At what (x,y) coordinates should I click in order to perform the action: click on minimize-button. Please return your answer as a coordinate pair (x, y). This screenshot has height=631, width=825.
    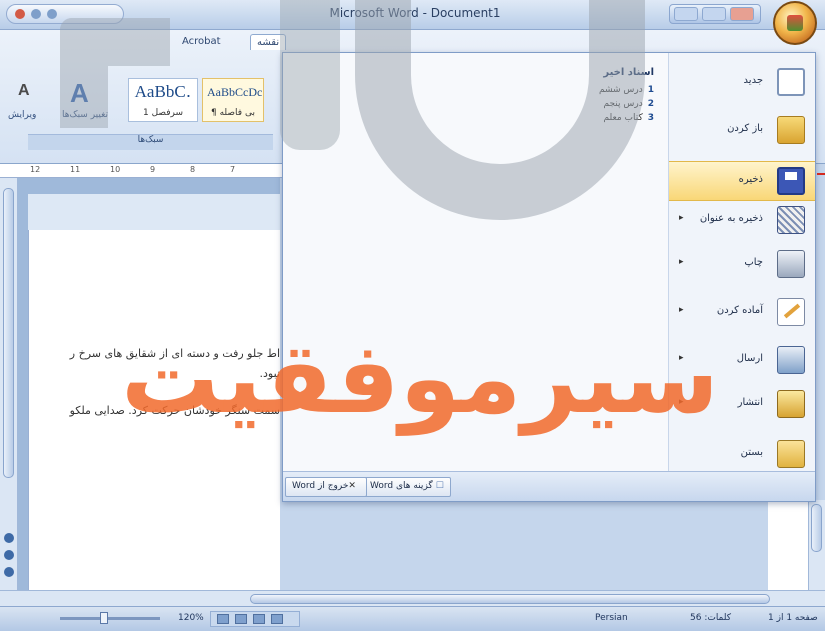
    Looking at the image, I should click on (686, 14).